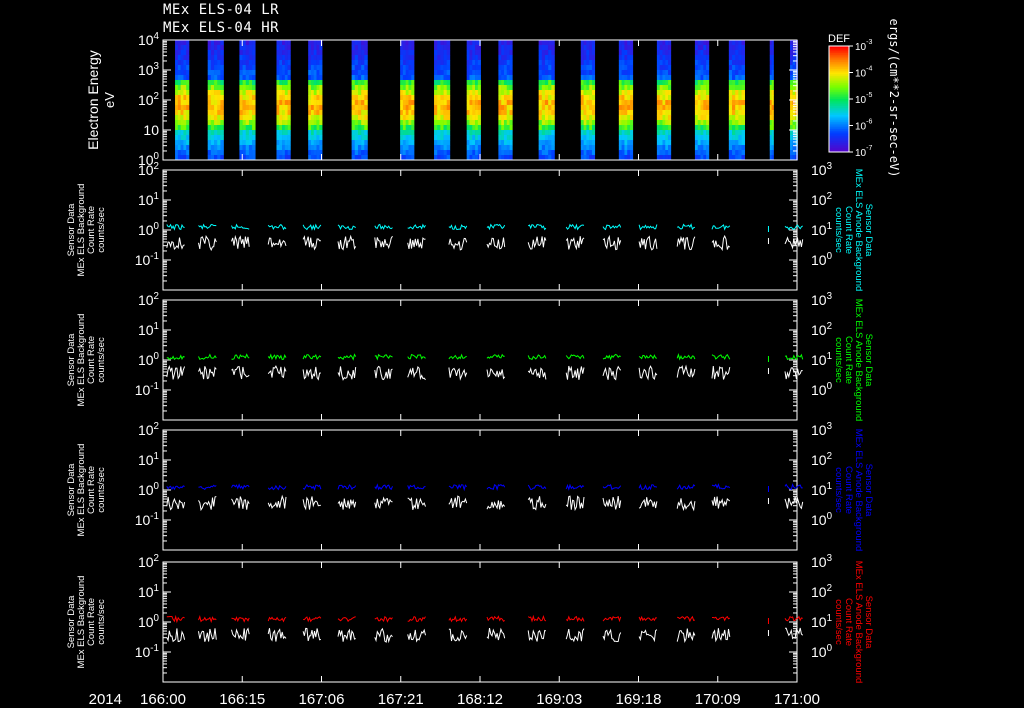 This screenshot has width=1024, height=708. What do you see at coordinates (163, 699) in the screenshot?
I see `time-tick-label: 166:00` at bounding box center [163, 699].